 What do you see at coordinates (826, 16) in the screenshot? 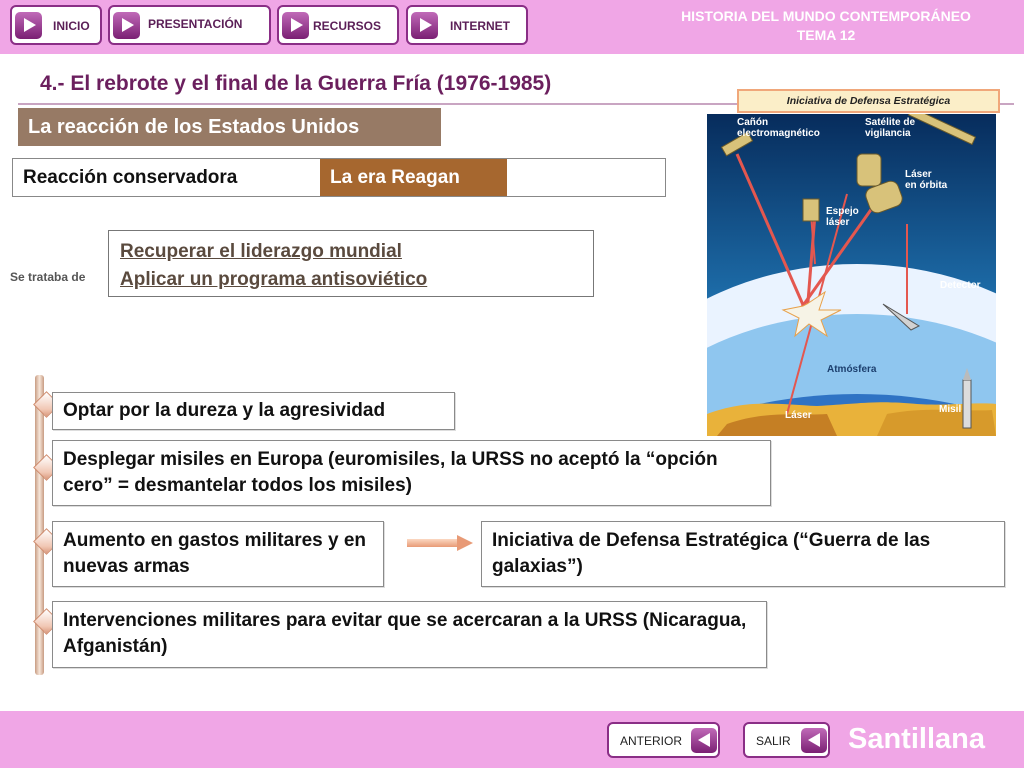
I see `subject-title: HISTORIA DEL MUNDO CONTEMPORÁNEO` at bounding box center [826, 16].